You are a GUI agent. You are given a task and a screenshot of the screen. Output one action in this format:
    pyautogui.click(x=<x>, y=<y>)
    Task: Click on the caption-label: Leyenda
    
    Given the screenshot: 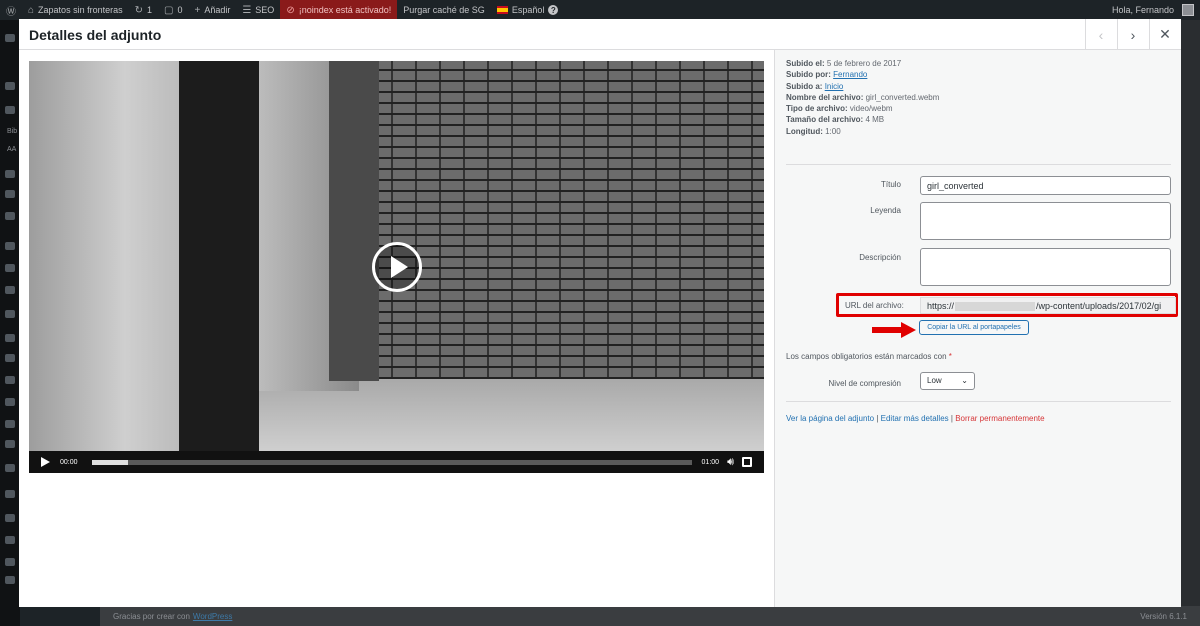 What is the action you would take?
    pyautogui.click(x=885, y=210)
    